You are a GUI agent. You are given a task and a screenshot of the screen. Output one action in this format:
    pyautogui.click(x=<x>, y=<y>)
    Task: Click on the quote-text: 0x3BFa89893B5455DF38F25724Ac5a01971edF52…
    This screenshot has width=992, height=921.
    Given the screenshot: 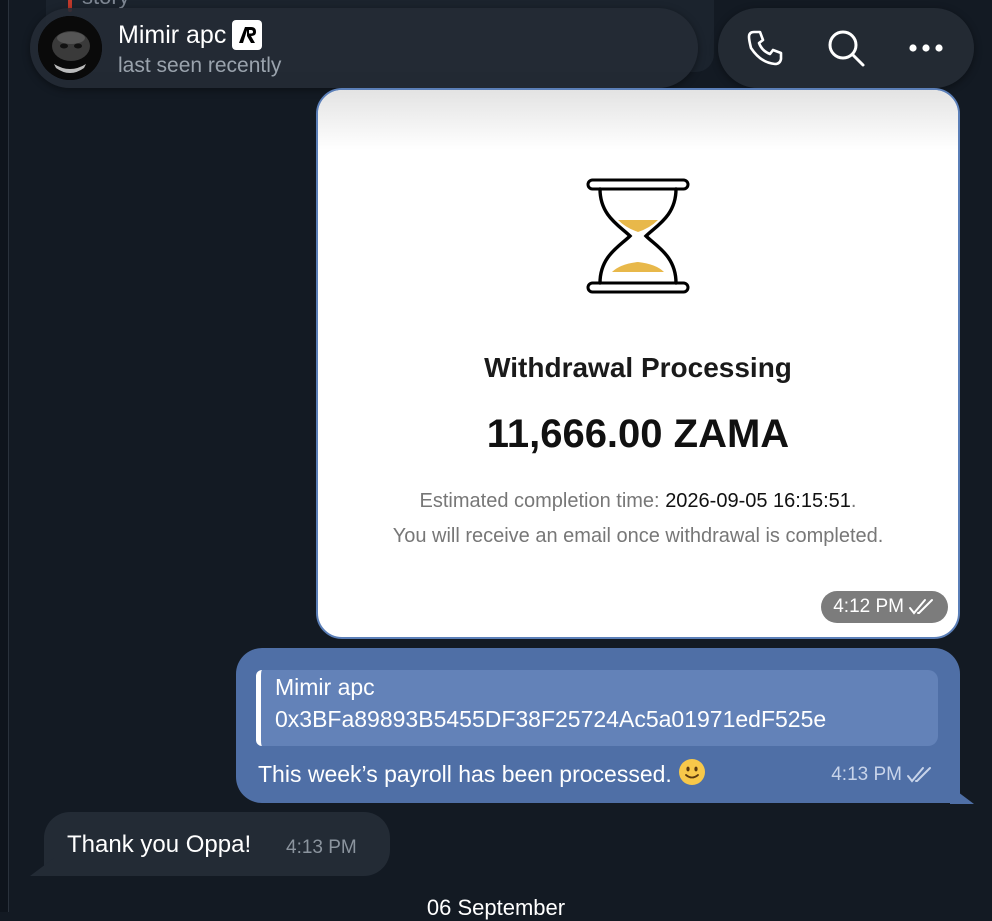 What is the action you would take?
    pyautogui.click(x=551, y=719)
    